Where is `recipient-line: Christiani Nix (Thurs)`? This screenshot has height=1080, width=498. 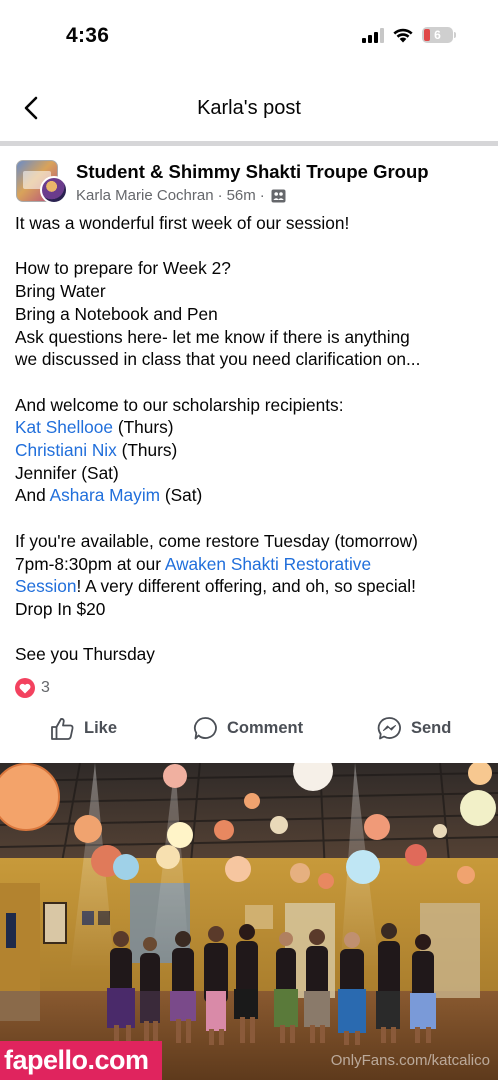
recipient-line: Christiani Nix (Thurs) is located at coordinates (254, 450).